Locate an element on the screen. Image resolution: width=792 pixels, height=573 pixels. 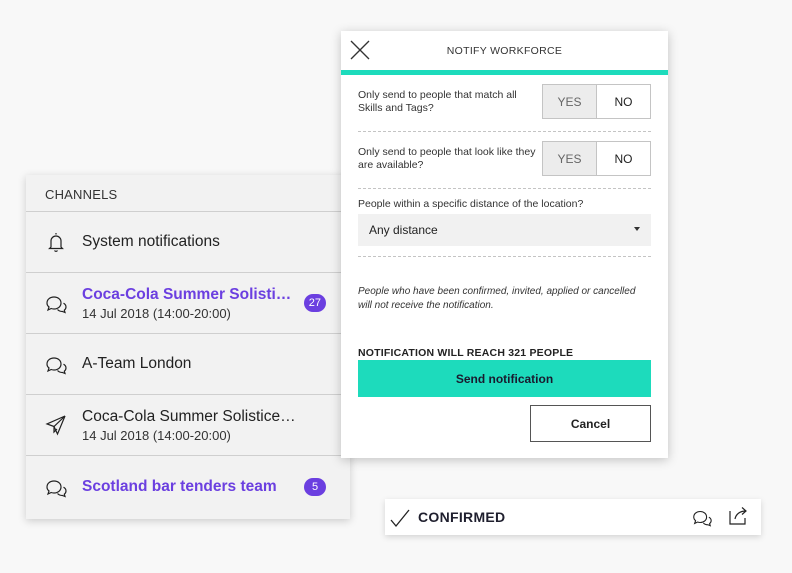
channel-item-scotland-bar-tenders: Scotland bar tenders team 5 is located at coordinates (188, 486).